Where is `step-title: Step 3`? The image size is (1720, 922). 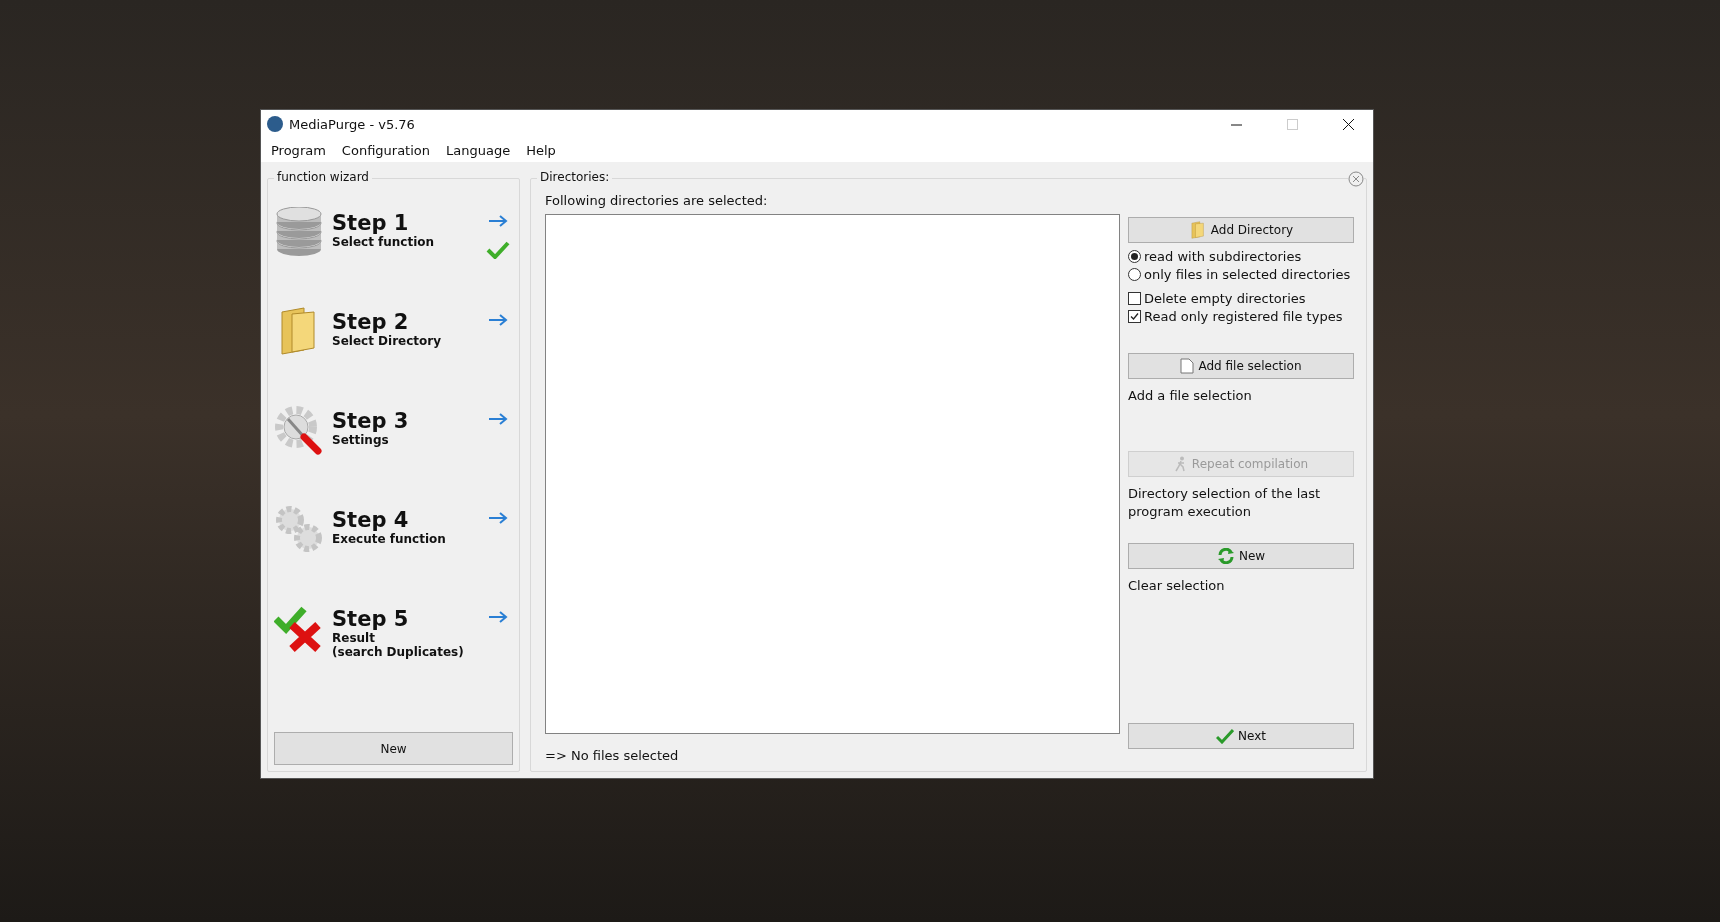 step-title: Step 3 is located at coordinates (371, 421).